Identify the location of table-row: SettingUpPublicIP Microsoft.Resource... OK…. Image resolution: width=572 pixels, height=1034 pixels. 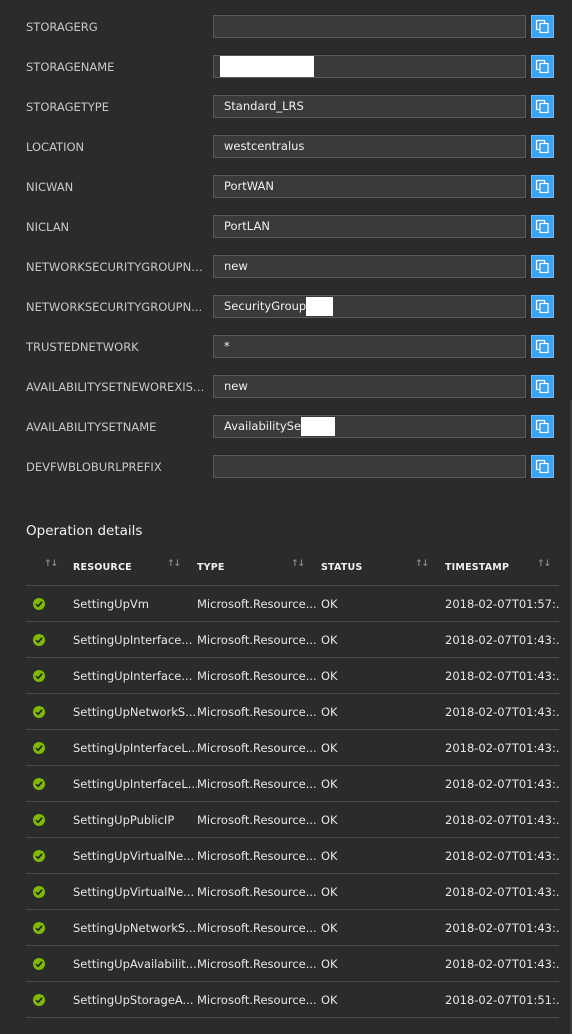
(292, 820).